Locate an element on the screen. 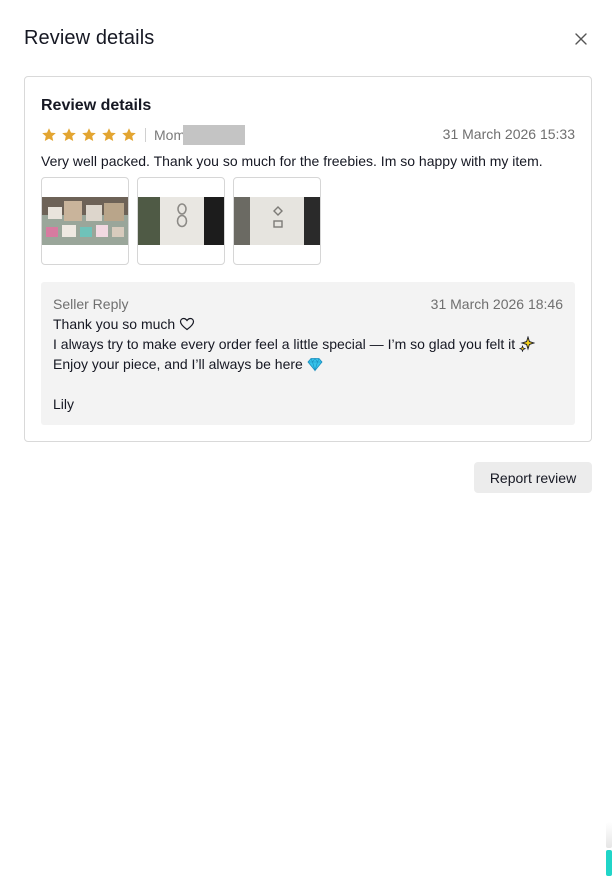  scroll-indicator-bar is located at coordinates (609, 863).